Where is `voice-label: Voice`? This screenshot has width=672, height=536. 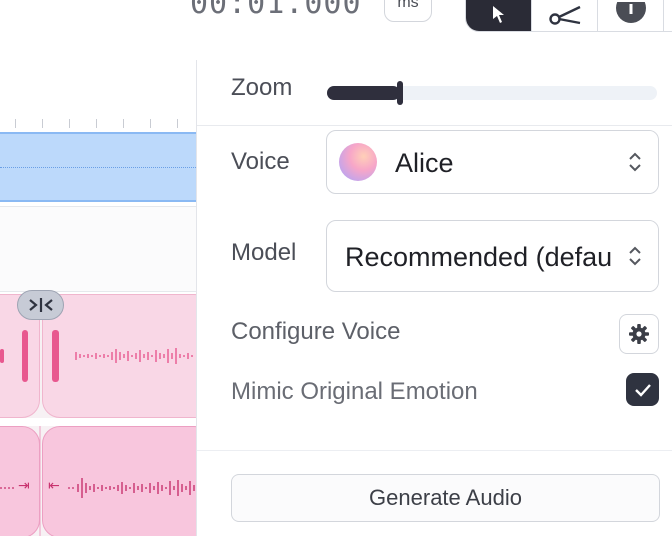
voice-label: Voice is located at coordinates (260, 161).